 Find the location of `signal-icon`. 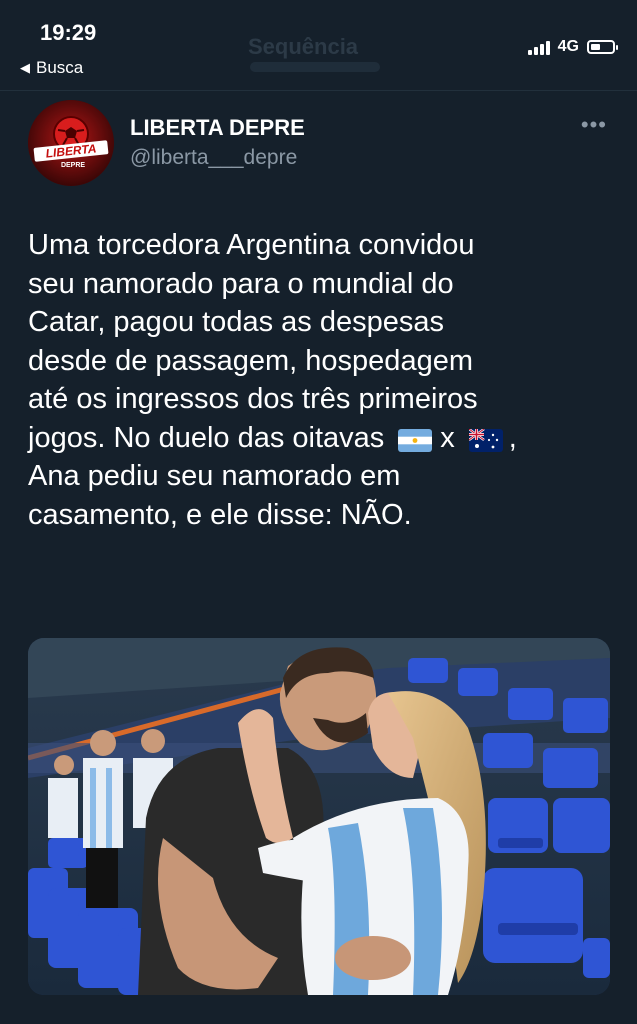

signal-icon is located at coordinates (538, 47).